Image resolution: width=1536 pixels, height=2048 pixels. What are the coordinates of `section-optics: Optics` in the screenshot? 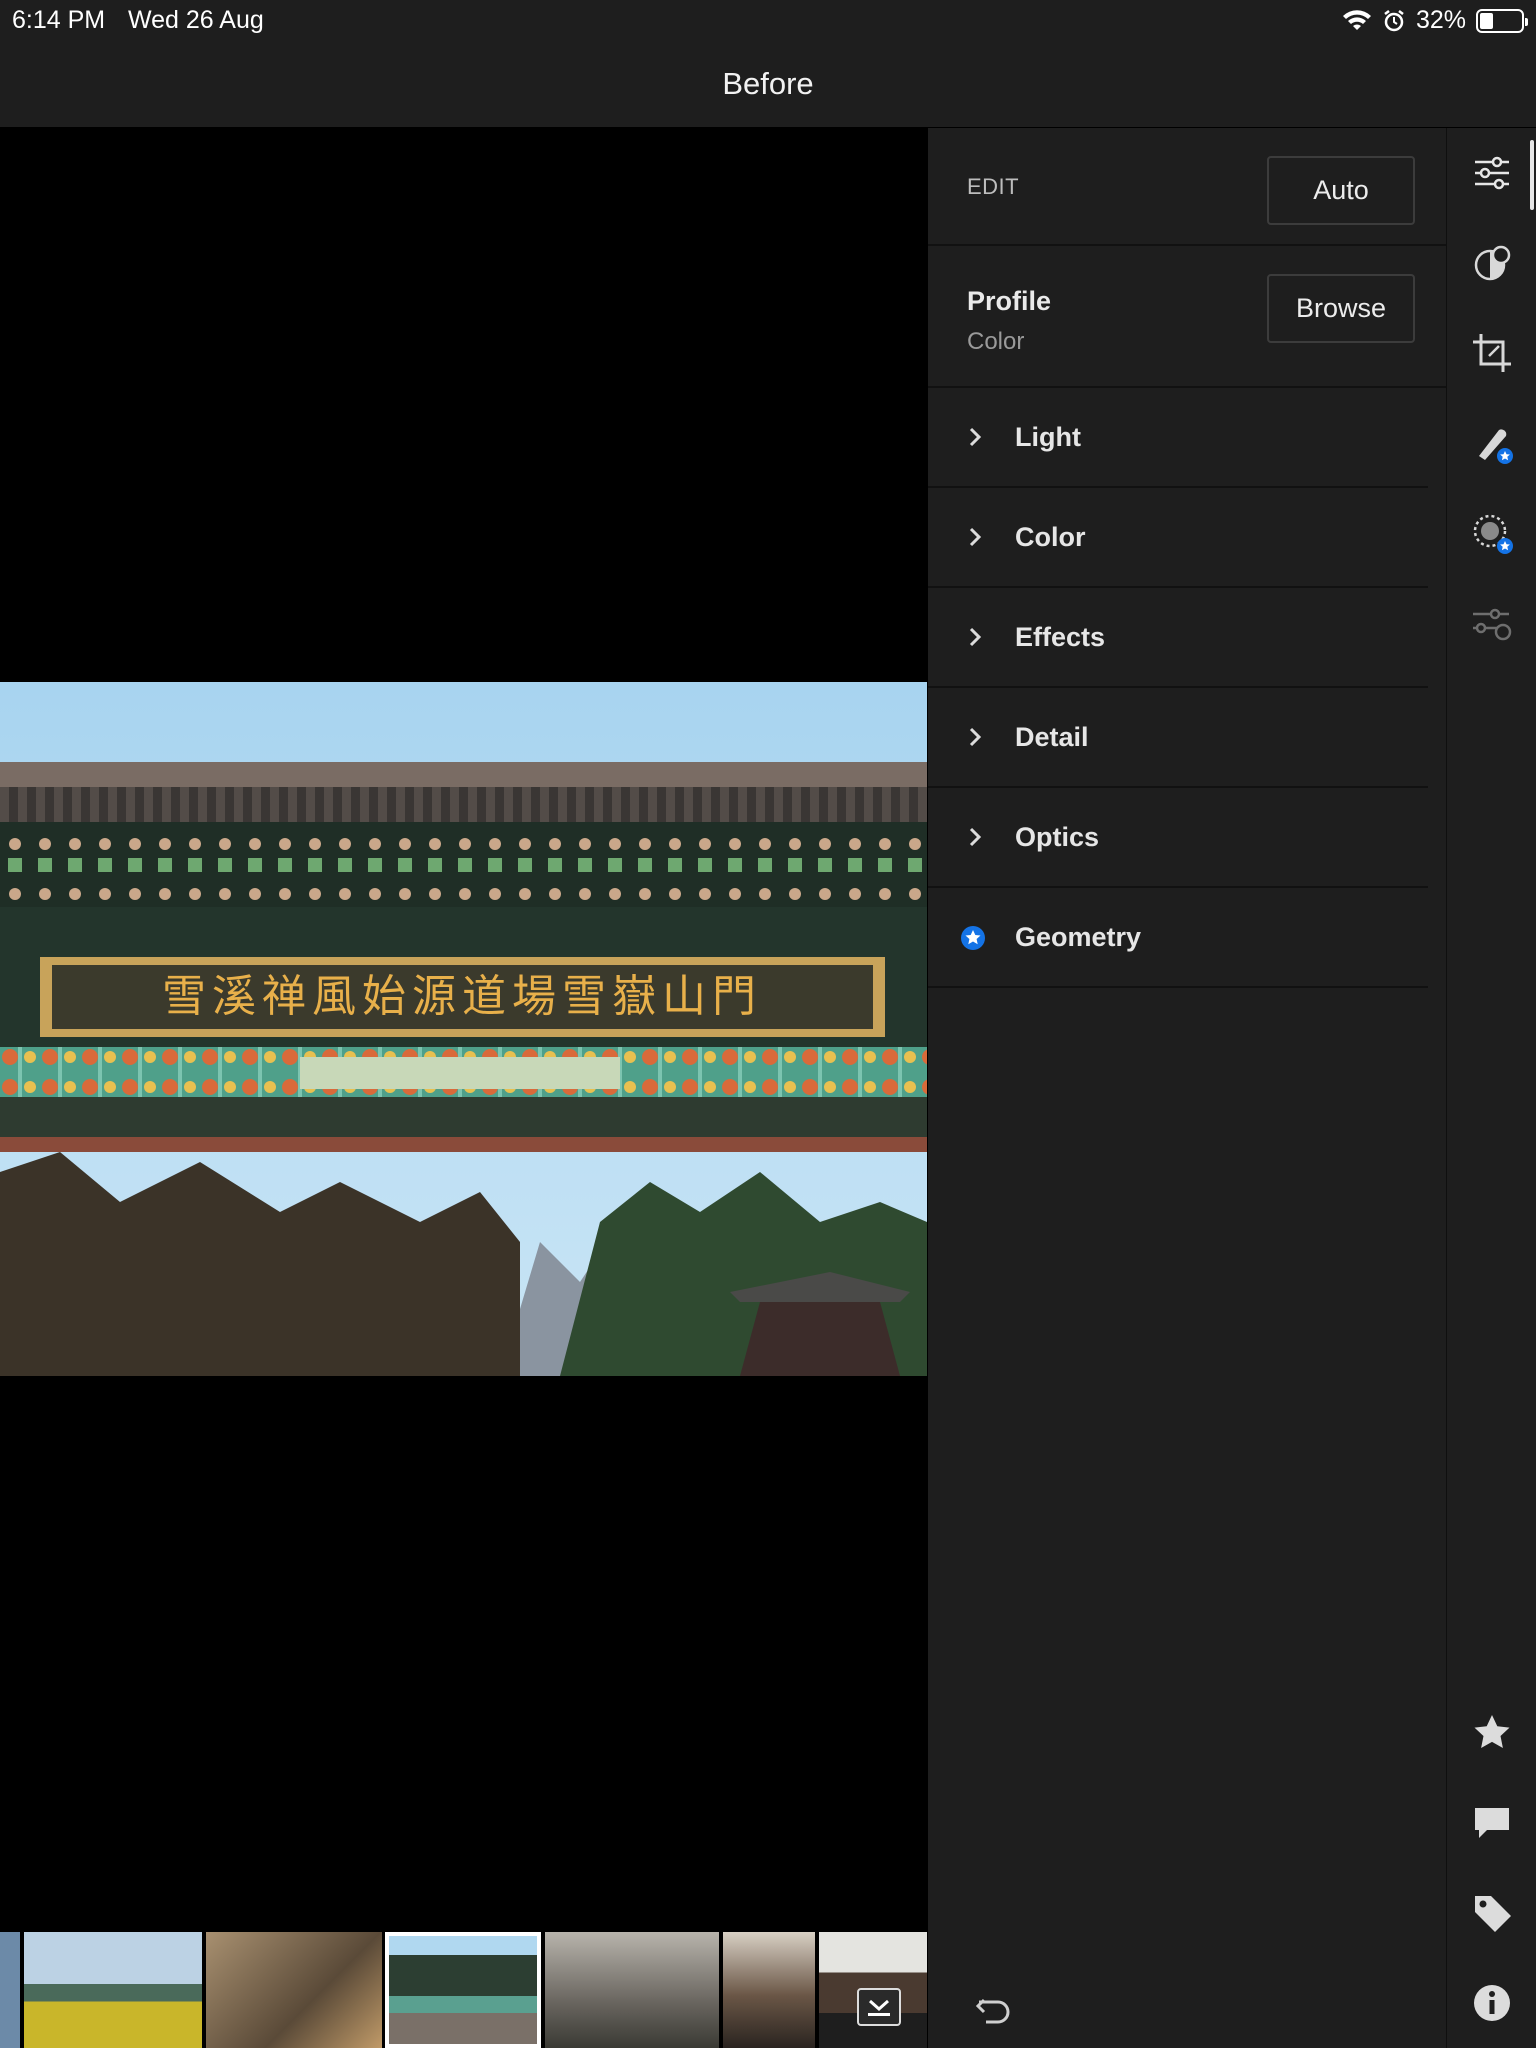 It's located at (1178, 838).